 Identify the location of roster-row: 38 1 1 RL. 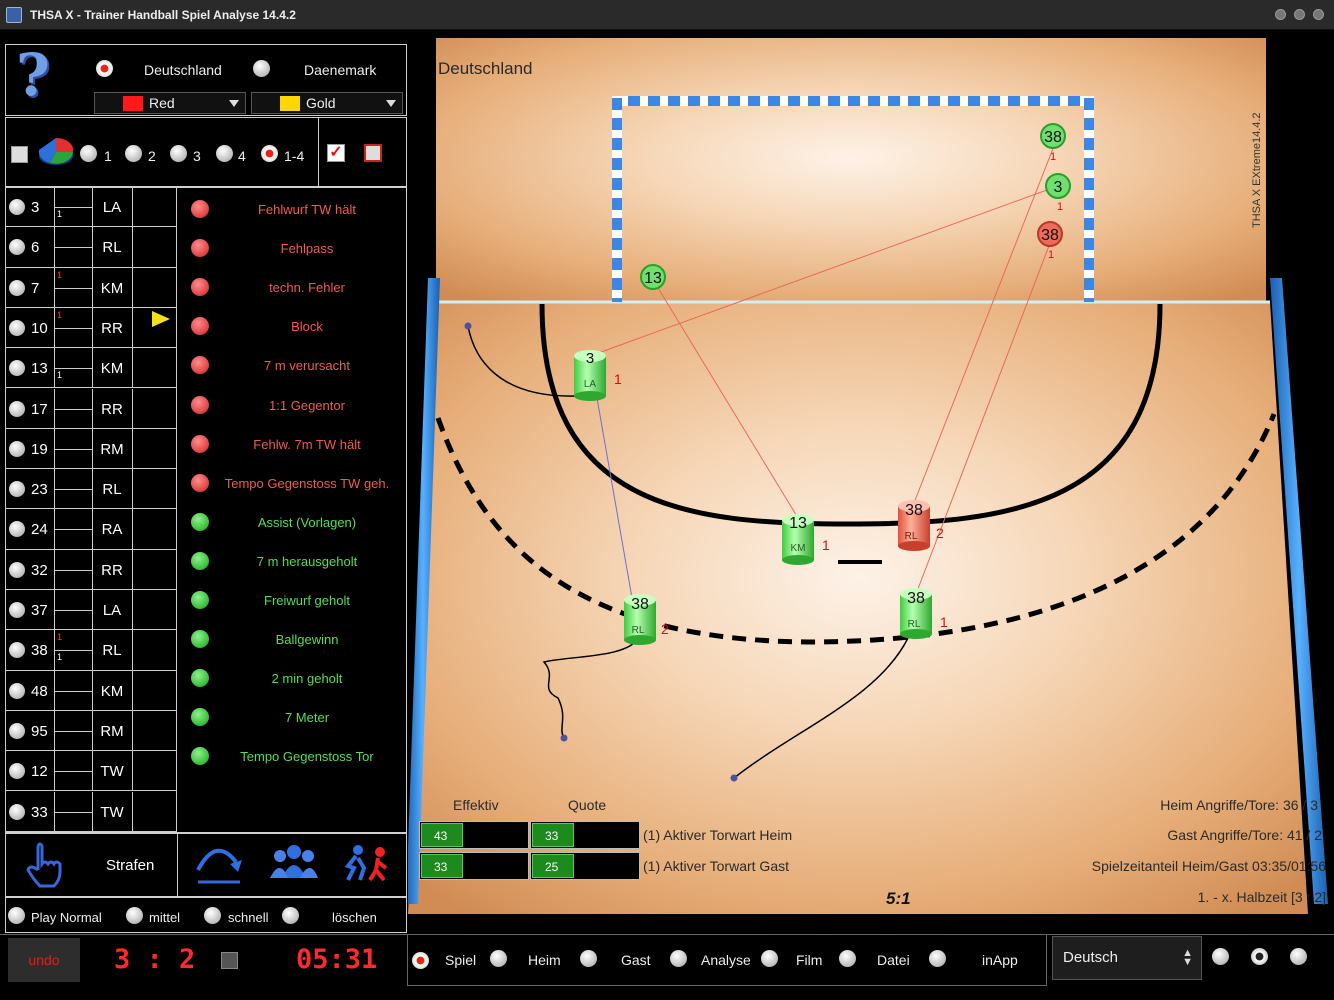
(91, 650).